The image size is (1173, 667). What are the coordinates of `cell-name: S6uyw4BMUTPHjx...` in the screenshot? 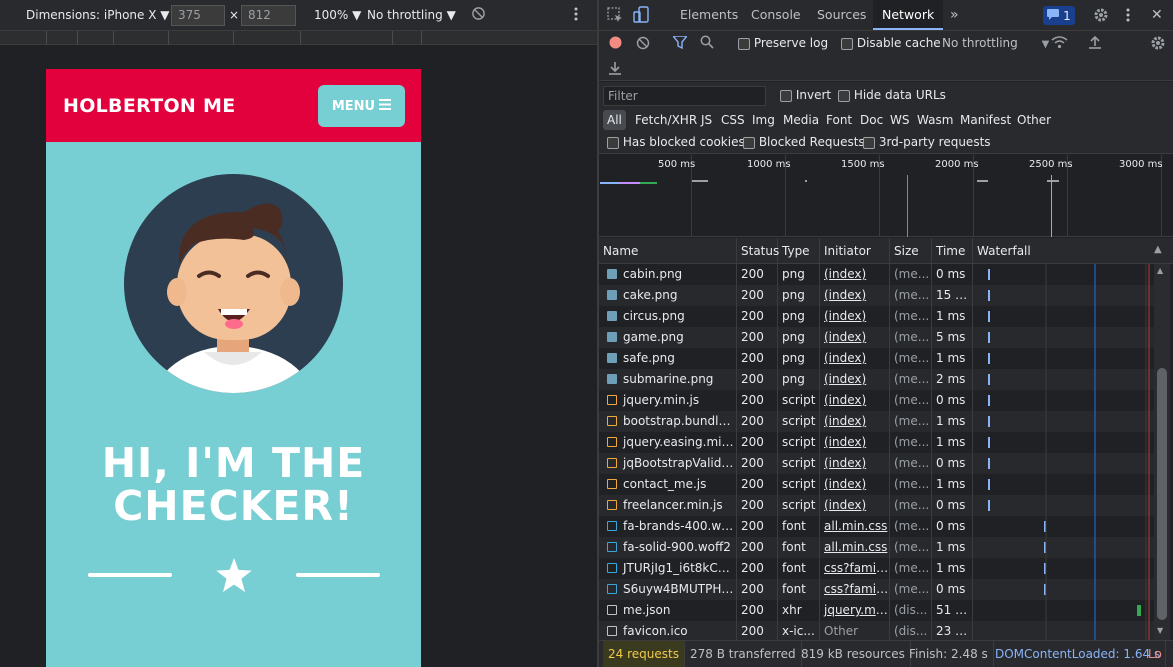 It's located at (668, 589).